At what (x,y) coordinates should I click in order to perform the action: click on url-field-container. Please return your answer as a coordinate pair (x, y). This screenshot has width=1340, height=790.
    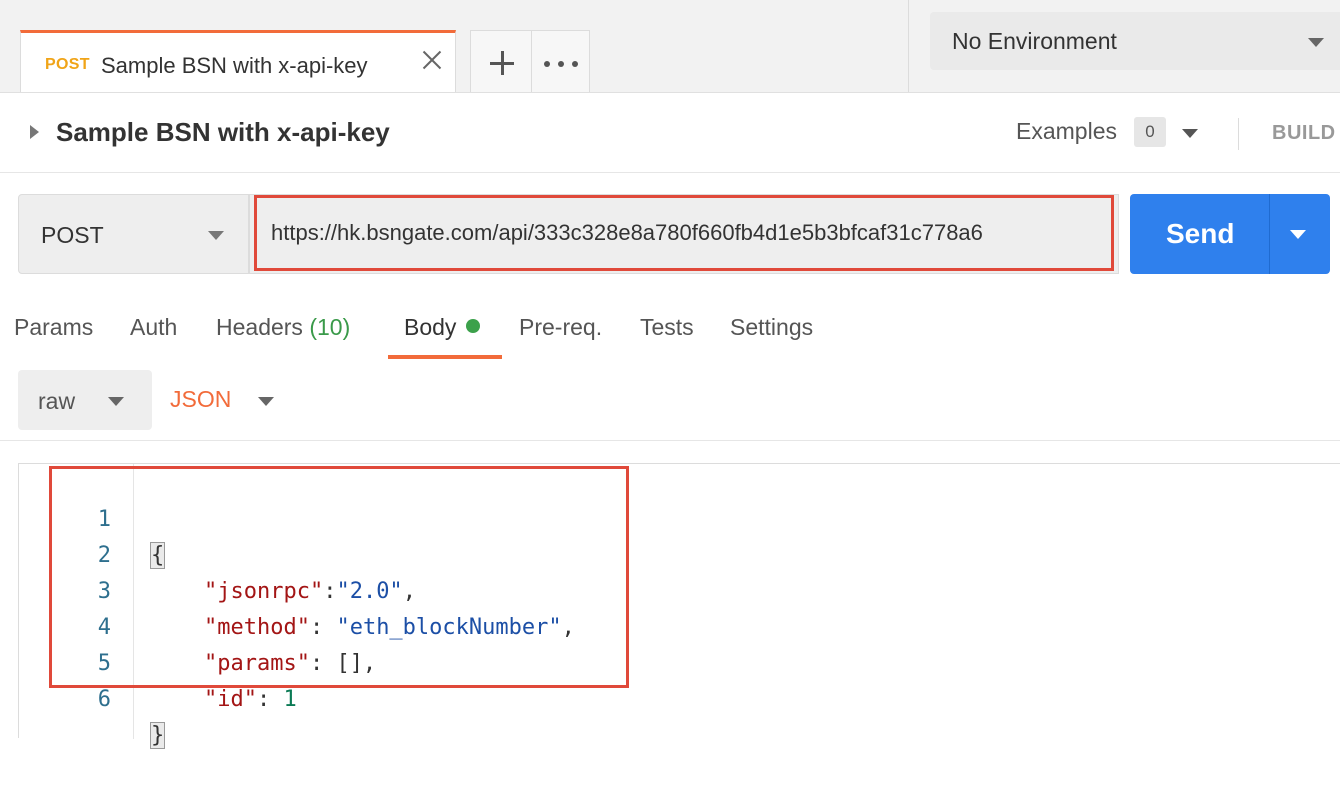
    Looking at the image, I should click on (684, 234).